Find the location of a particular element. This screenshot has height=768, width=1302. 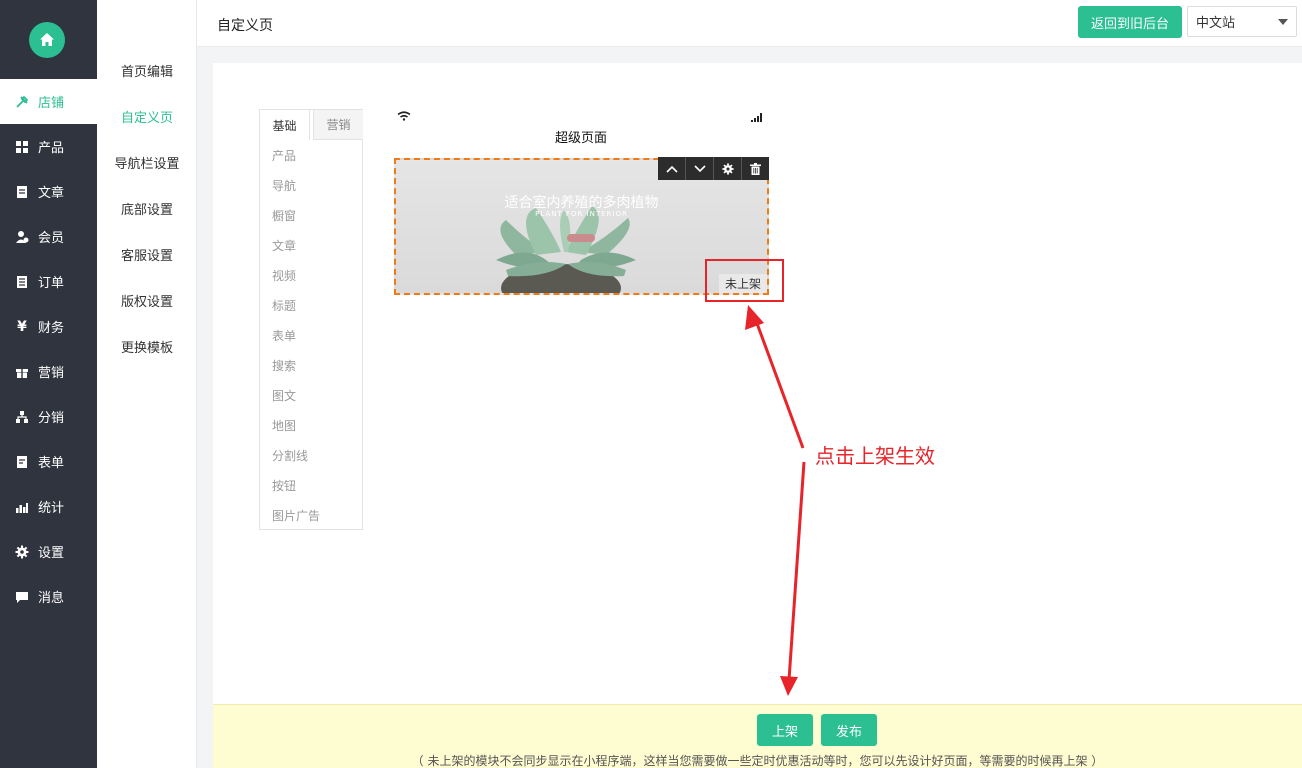

move-down-button is located at coordinates (700, 168).